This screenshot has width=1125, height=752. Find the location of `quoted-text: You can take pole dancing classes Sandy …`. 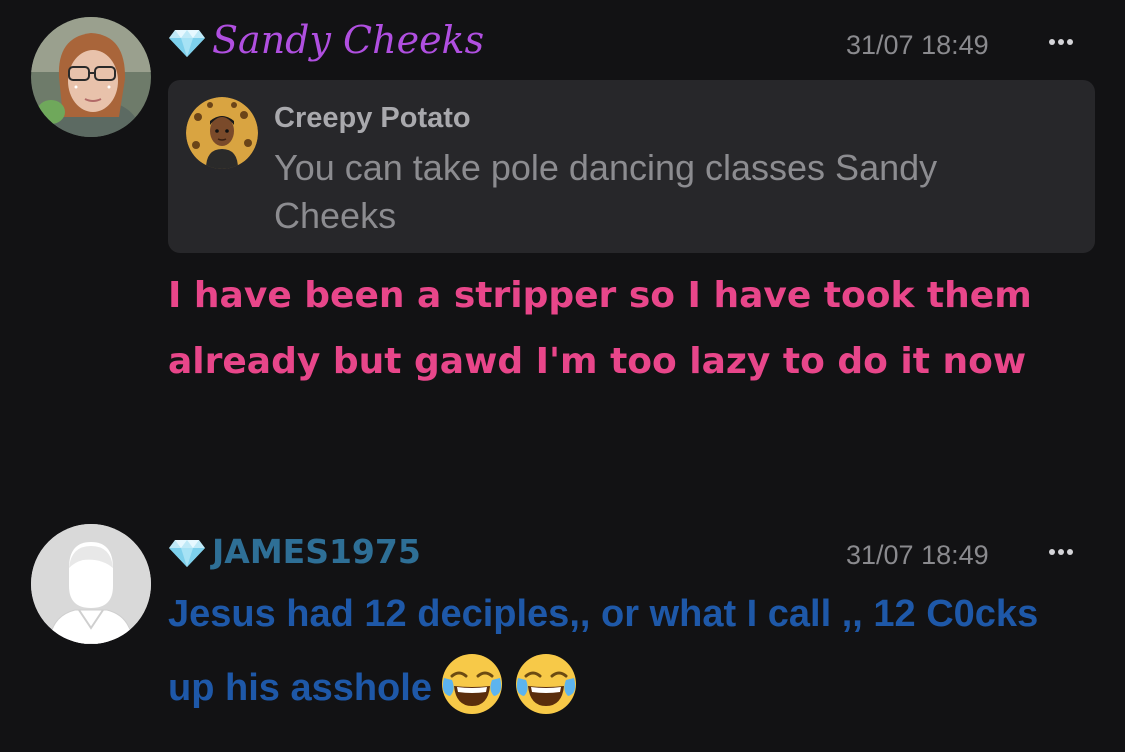

quoted-text: You can take pole dancing classes Sandy … is located at coordinates (606, 191).